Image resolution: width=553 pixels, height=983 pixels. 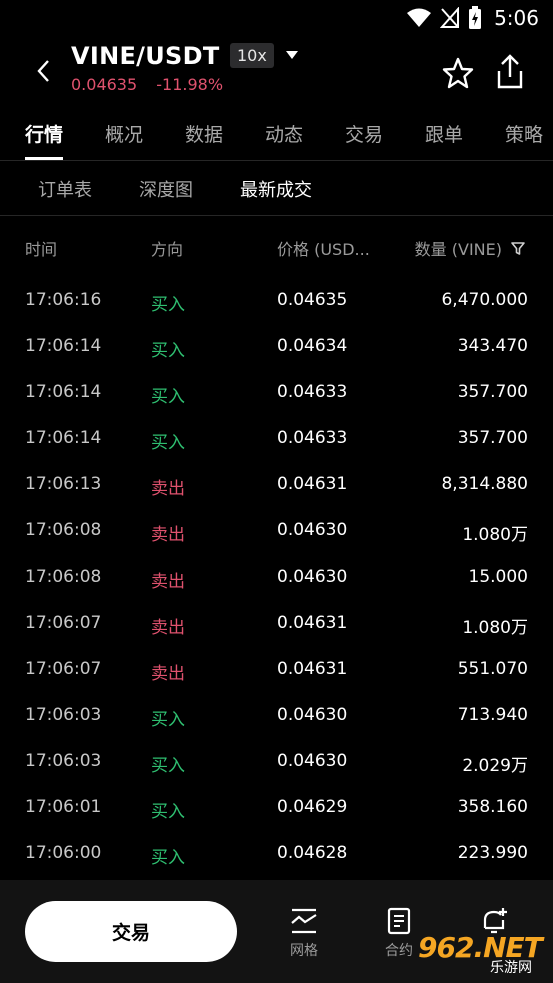 I want to click on trade-quantity: 343.470, so click(x=492, y=346).